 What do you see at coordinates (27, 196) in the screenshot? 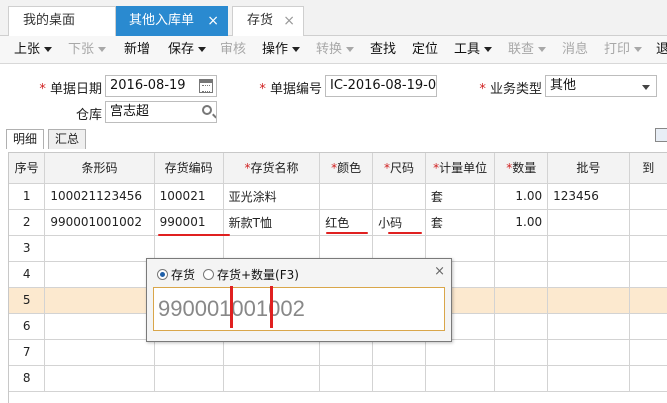
I see `grid-cell: 1` at bounding box center [27, 196].